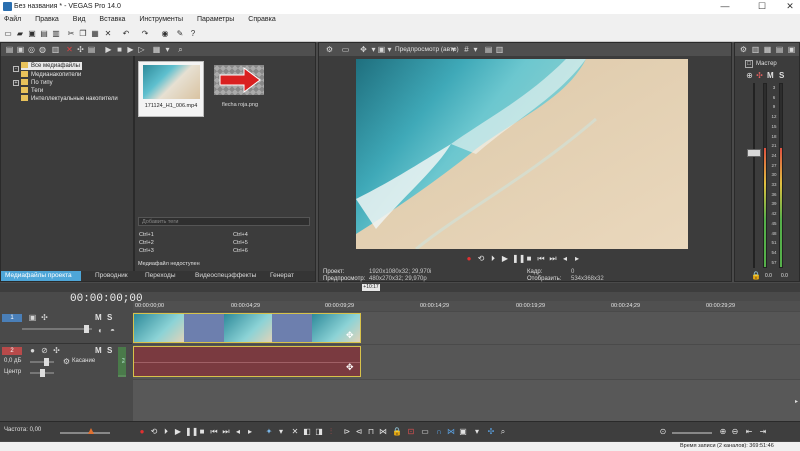 The width and height of the screenshot is (800, 451). Describe the element at coordinates (269, 432) in the screenshot. I see `normal-edit-tool-icon: ✦` at that location.